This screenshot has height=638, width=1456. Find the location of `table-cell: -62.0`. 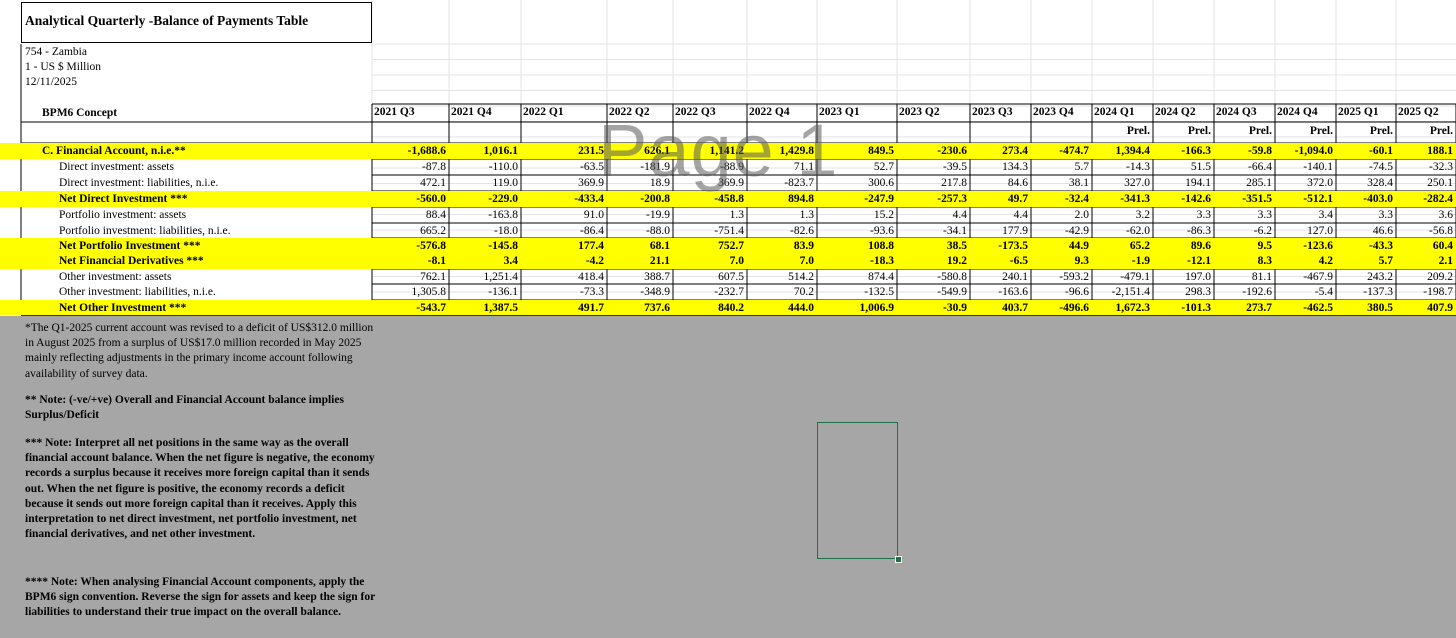

table-cell: -62.0 is located at coordinates (1121, 231).